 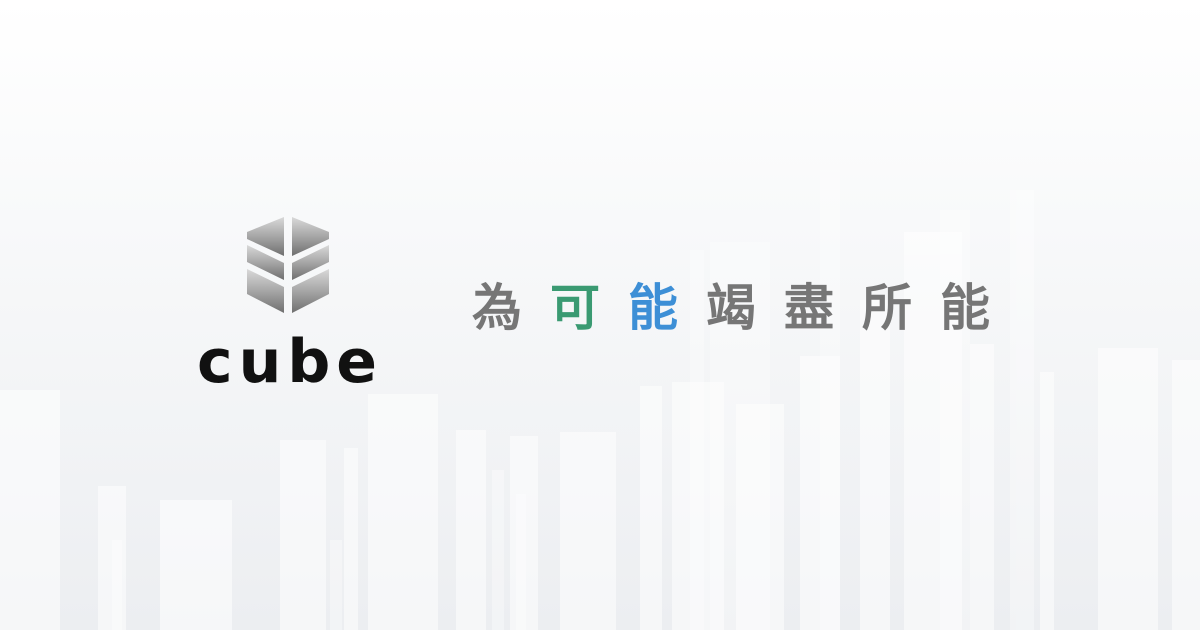 I want to click on brand-name: cube, so click(x=290, y=363).